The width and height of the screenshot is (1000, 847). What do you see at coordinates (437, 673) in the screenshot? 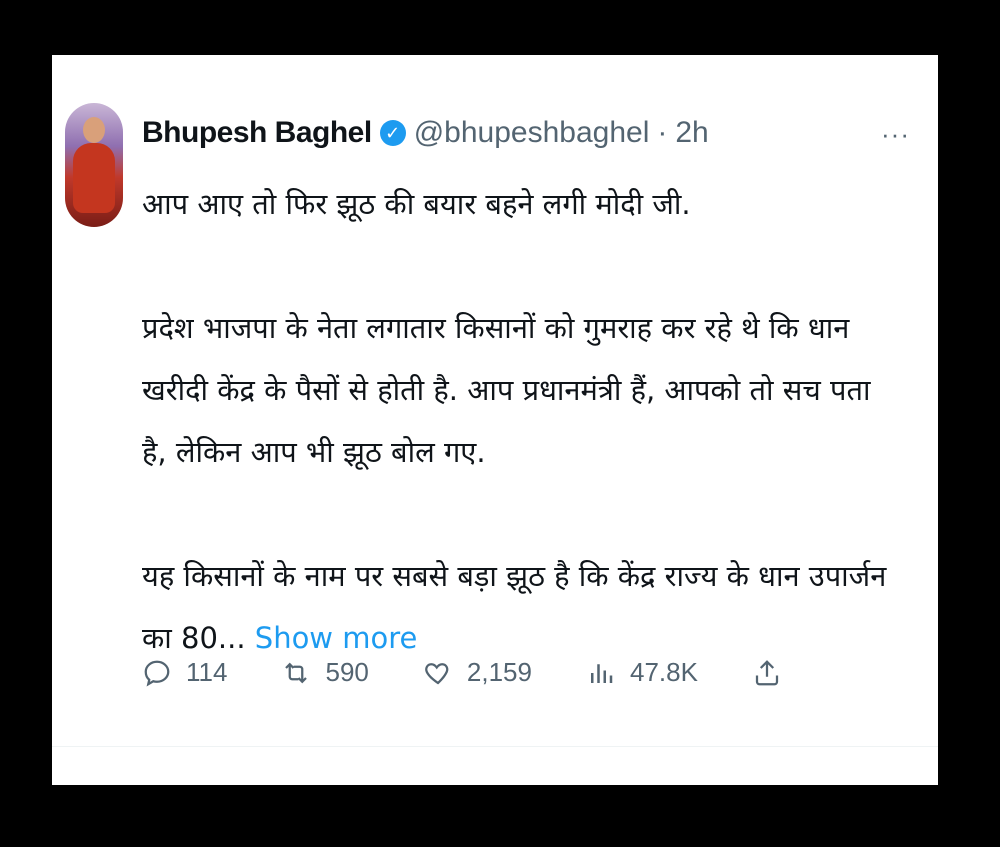
I see `heart-icon` at bounding box center [437, 673].